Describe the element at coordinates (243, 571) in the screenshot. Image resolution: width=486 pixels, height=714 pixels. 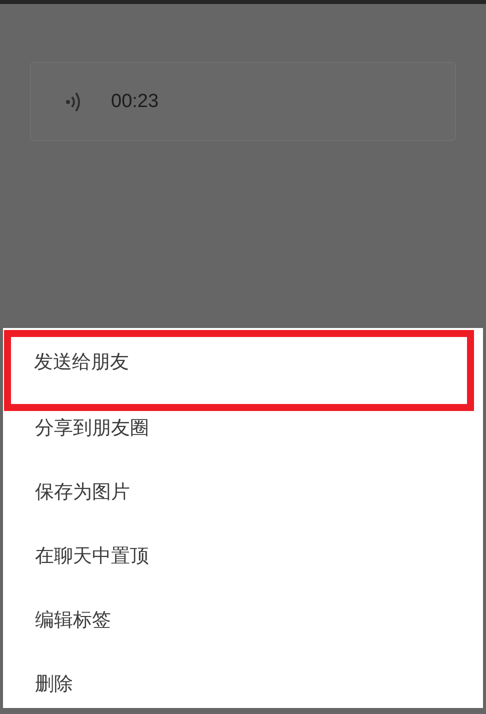
I see `menu-item: 在聊天中置顶` at that location.